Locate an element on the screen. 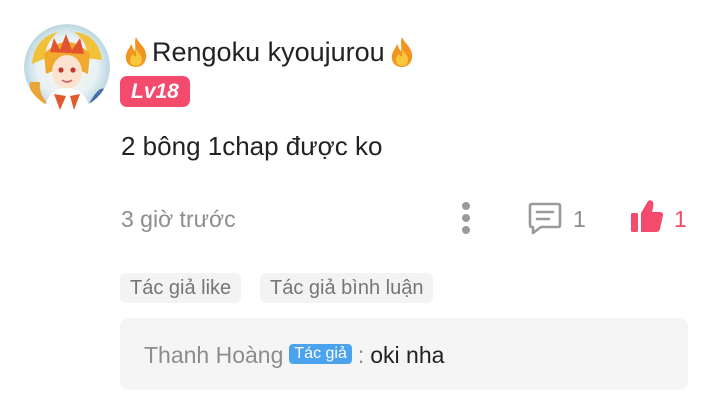 This screenshot has width=720, height=398. comment-time: 3 giờ trước is located at coordinates (178, 219).